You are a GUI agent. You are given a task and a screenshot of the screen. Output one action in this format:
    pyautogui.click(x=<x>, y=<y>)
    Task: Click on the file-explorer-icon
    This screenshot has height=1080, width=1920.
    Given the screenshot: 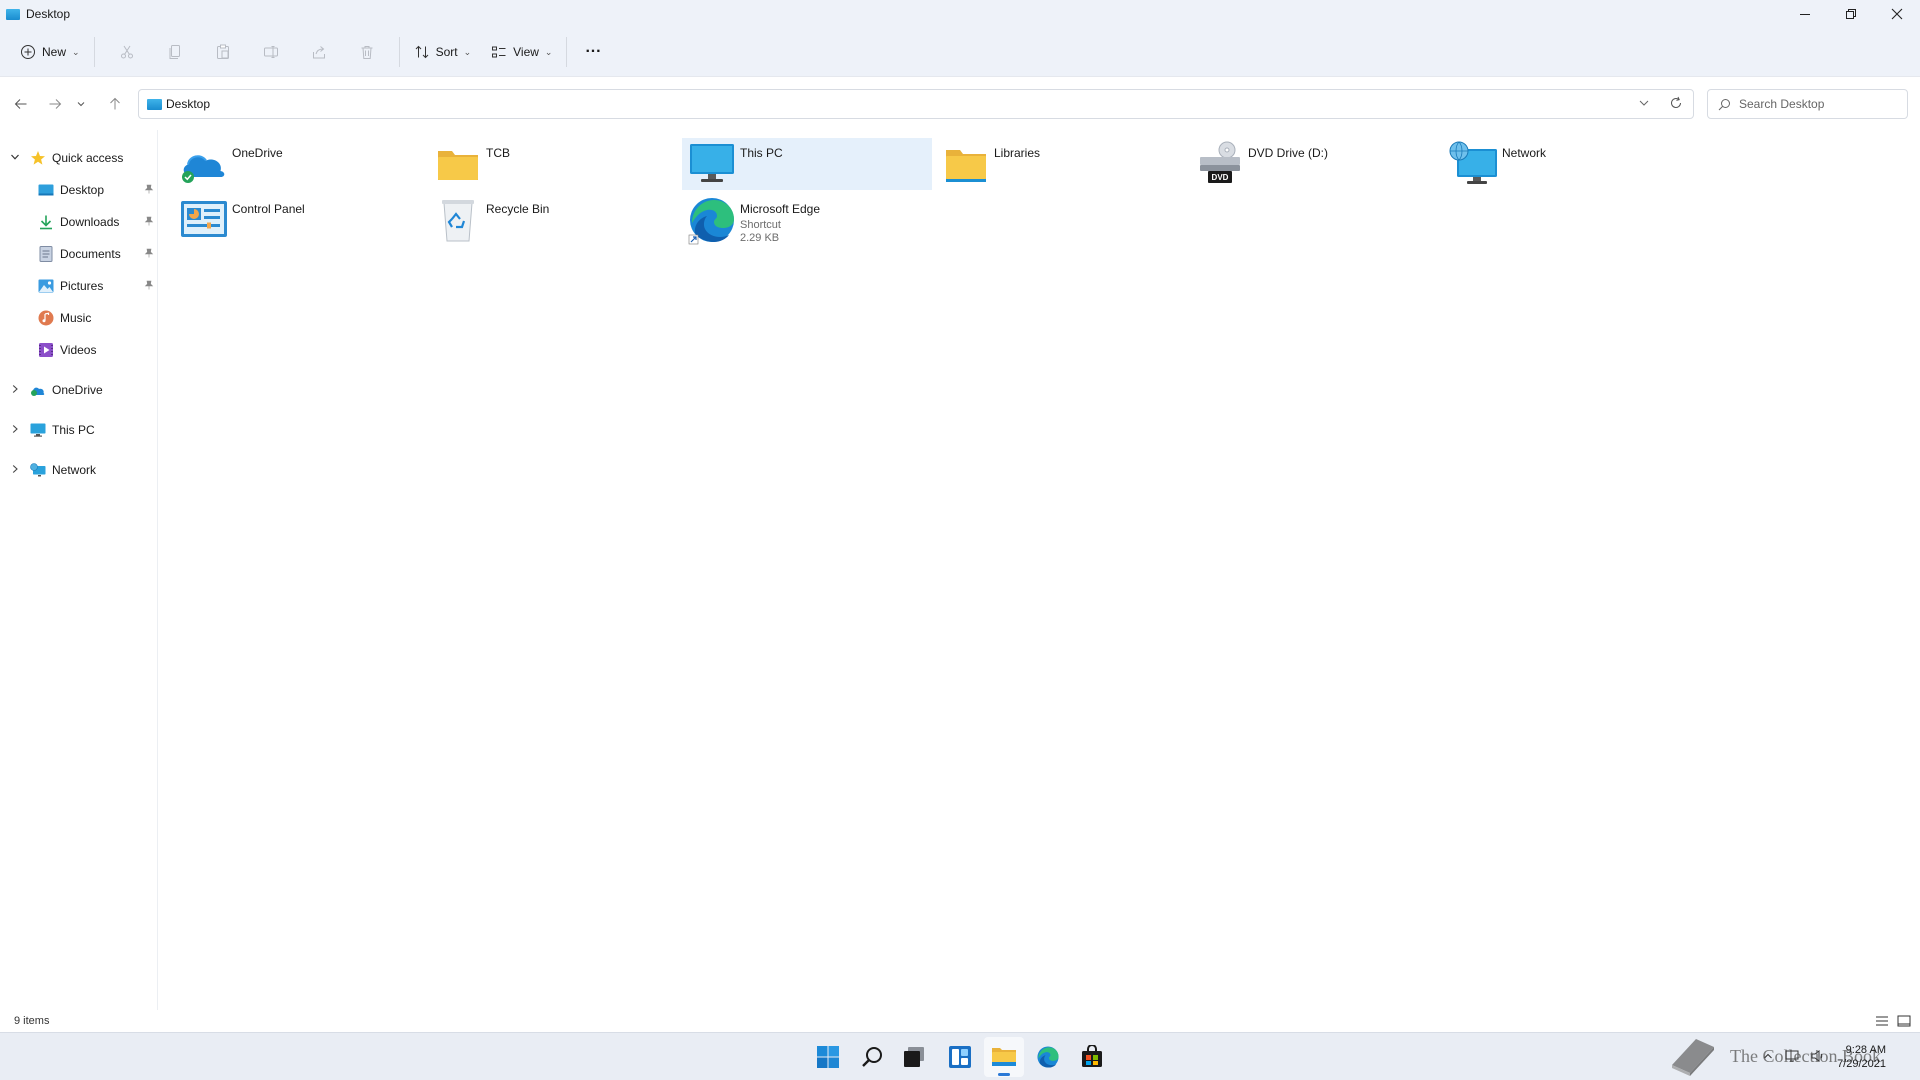 What is the action you would take?
    pyautogui.click(x=1004, y=1057)
    